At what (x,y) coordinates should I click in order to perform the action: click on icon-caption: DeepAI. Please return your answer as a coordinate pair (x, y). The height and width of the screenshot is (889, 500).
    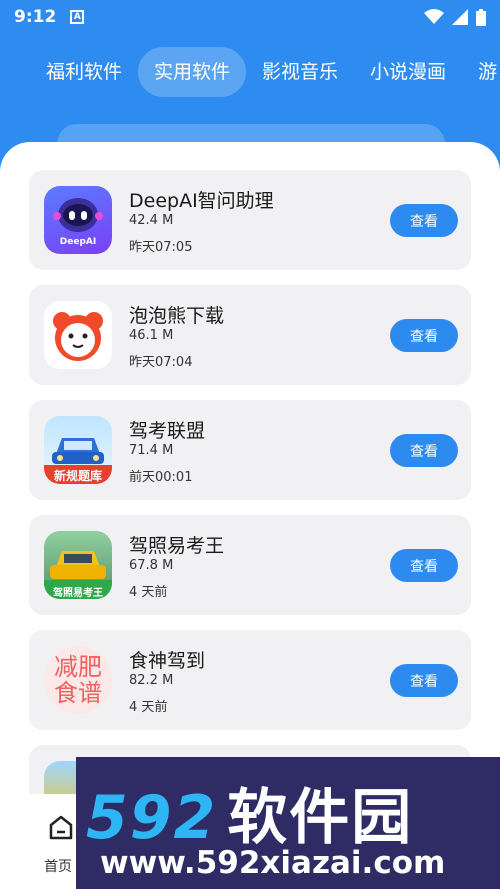
    Looking at the image, I should click on (78, 242).